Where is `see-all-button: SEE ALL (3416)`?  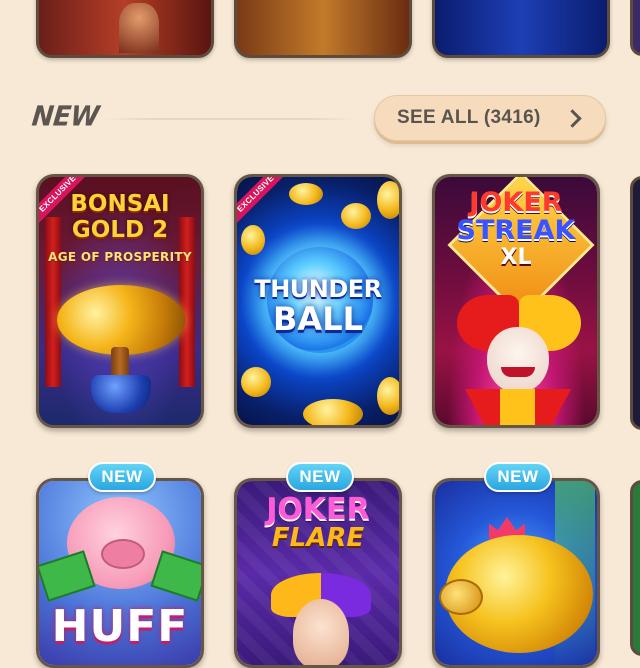
see-all-button: SEE ALL (3416) is located at coordinates (490, 118).